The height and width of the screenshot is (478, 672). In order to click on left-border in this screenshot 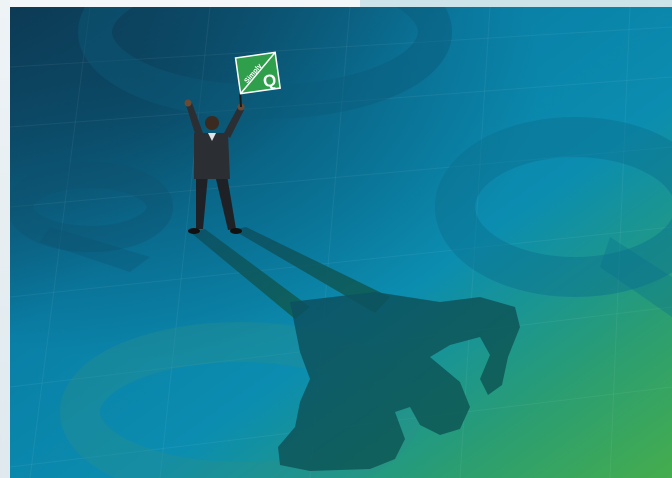, I will do `click(5, 239)`.